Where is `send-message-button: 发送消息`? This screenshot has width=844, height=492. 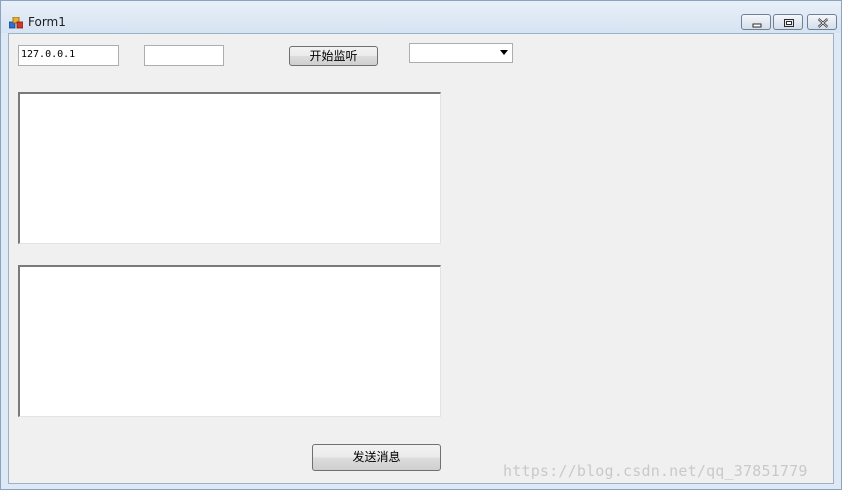
send-message-button: 发送消息 is located at coordinates (376, 457).